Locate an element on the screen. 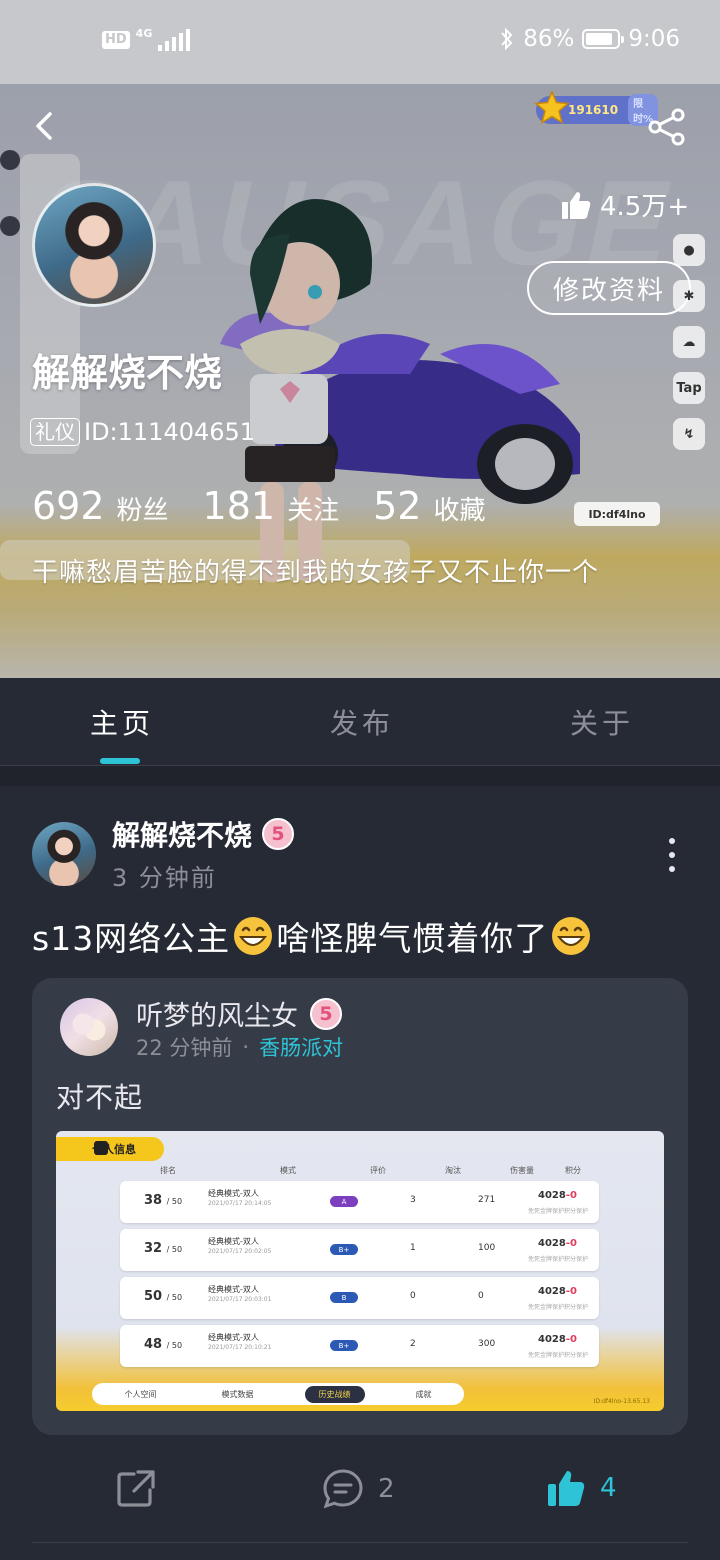 The width and height of the screenshot is (720, 1560). post-text-part1: s13网络公主 is located at coordinates (131, 938).